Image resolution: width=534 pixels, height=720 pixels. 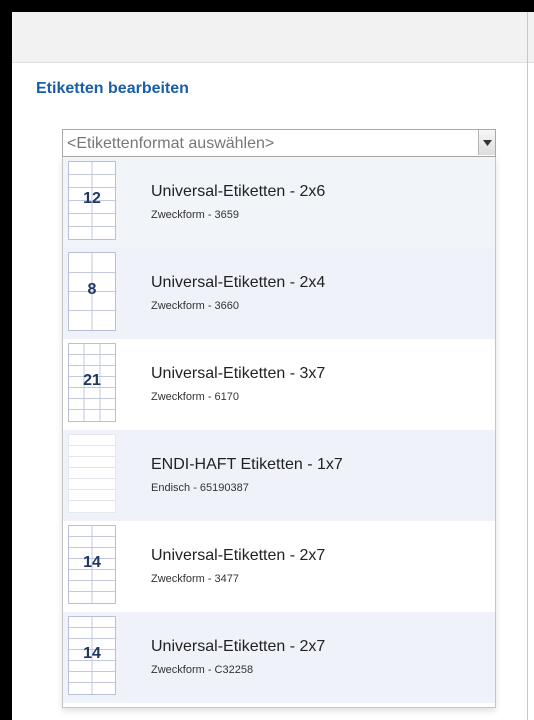 I want to click on label-format-select-text: <Etikettenformat auswählen>, so click(x=171, y=143).